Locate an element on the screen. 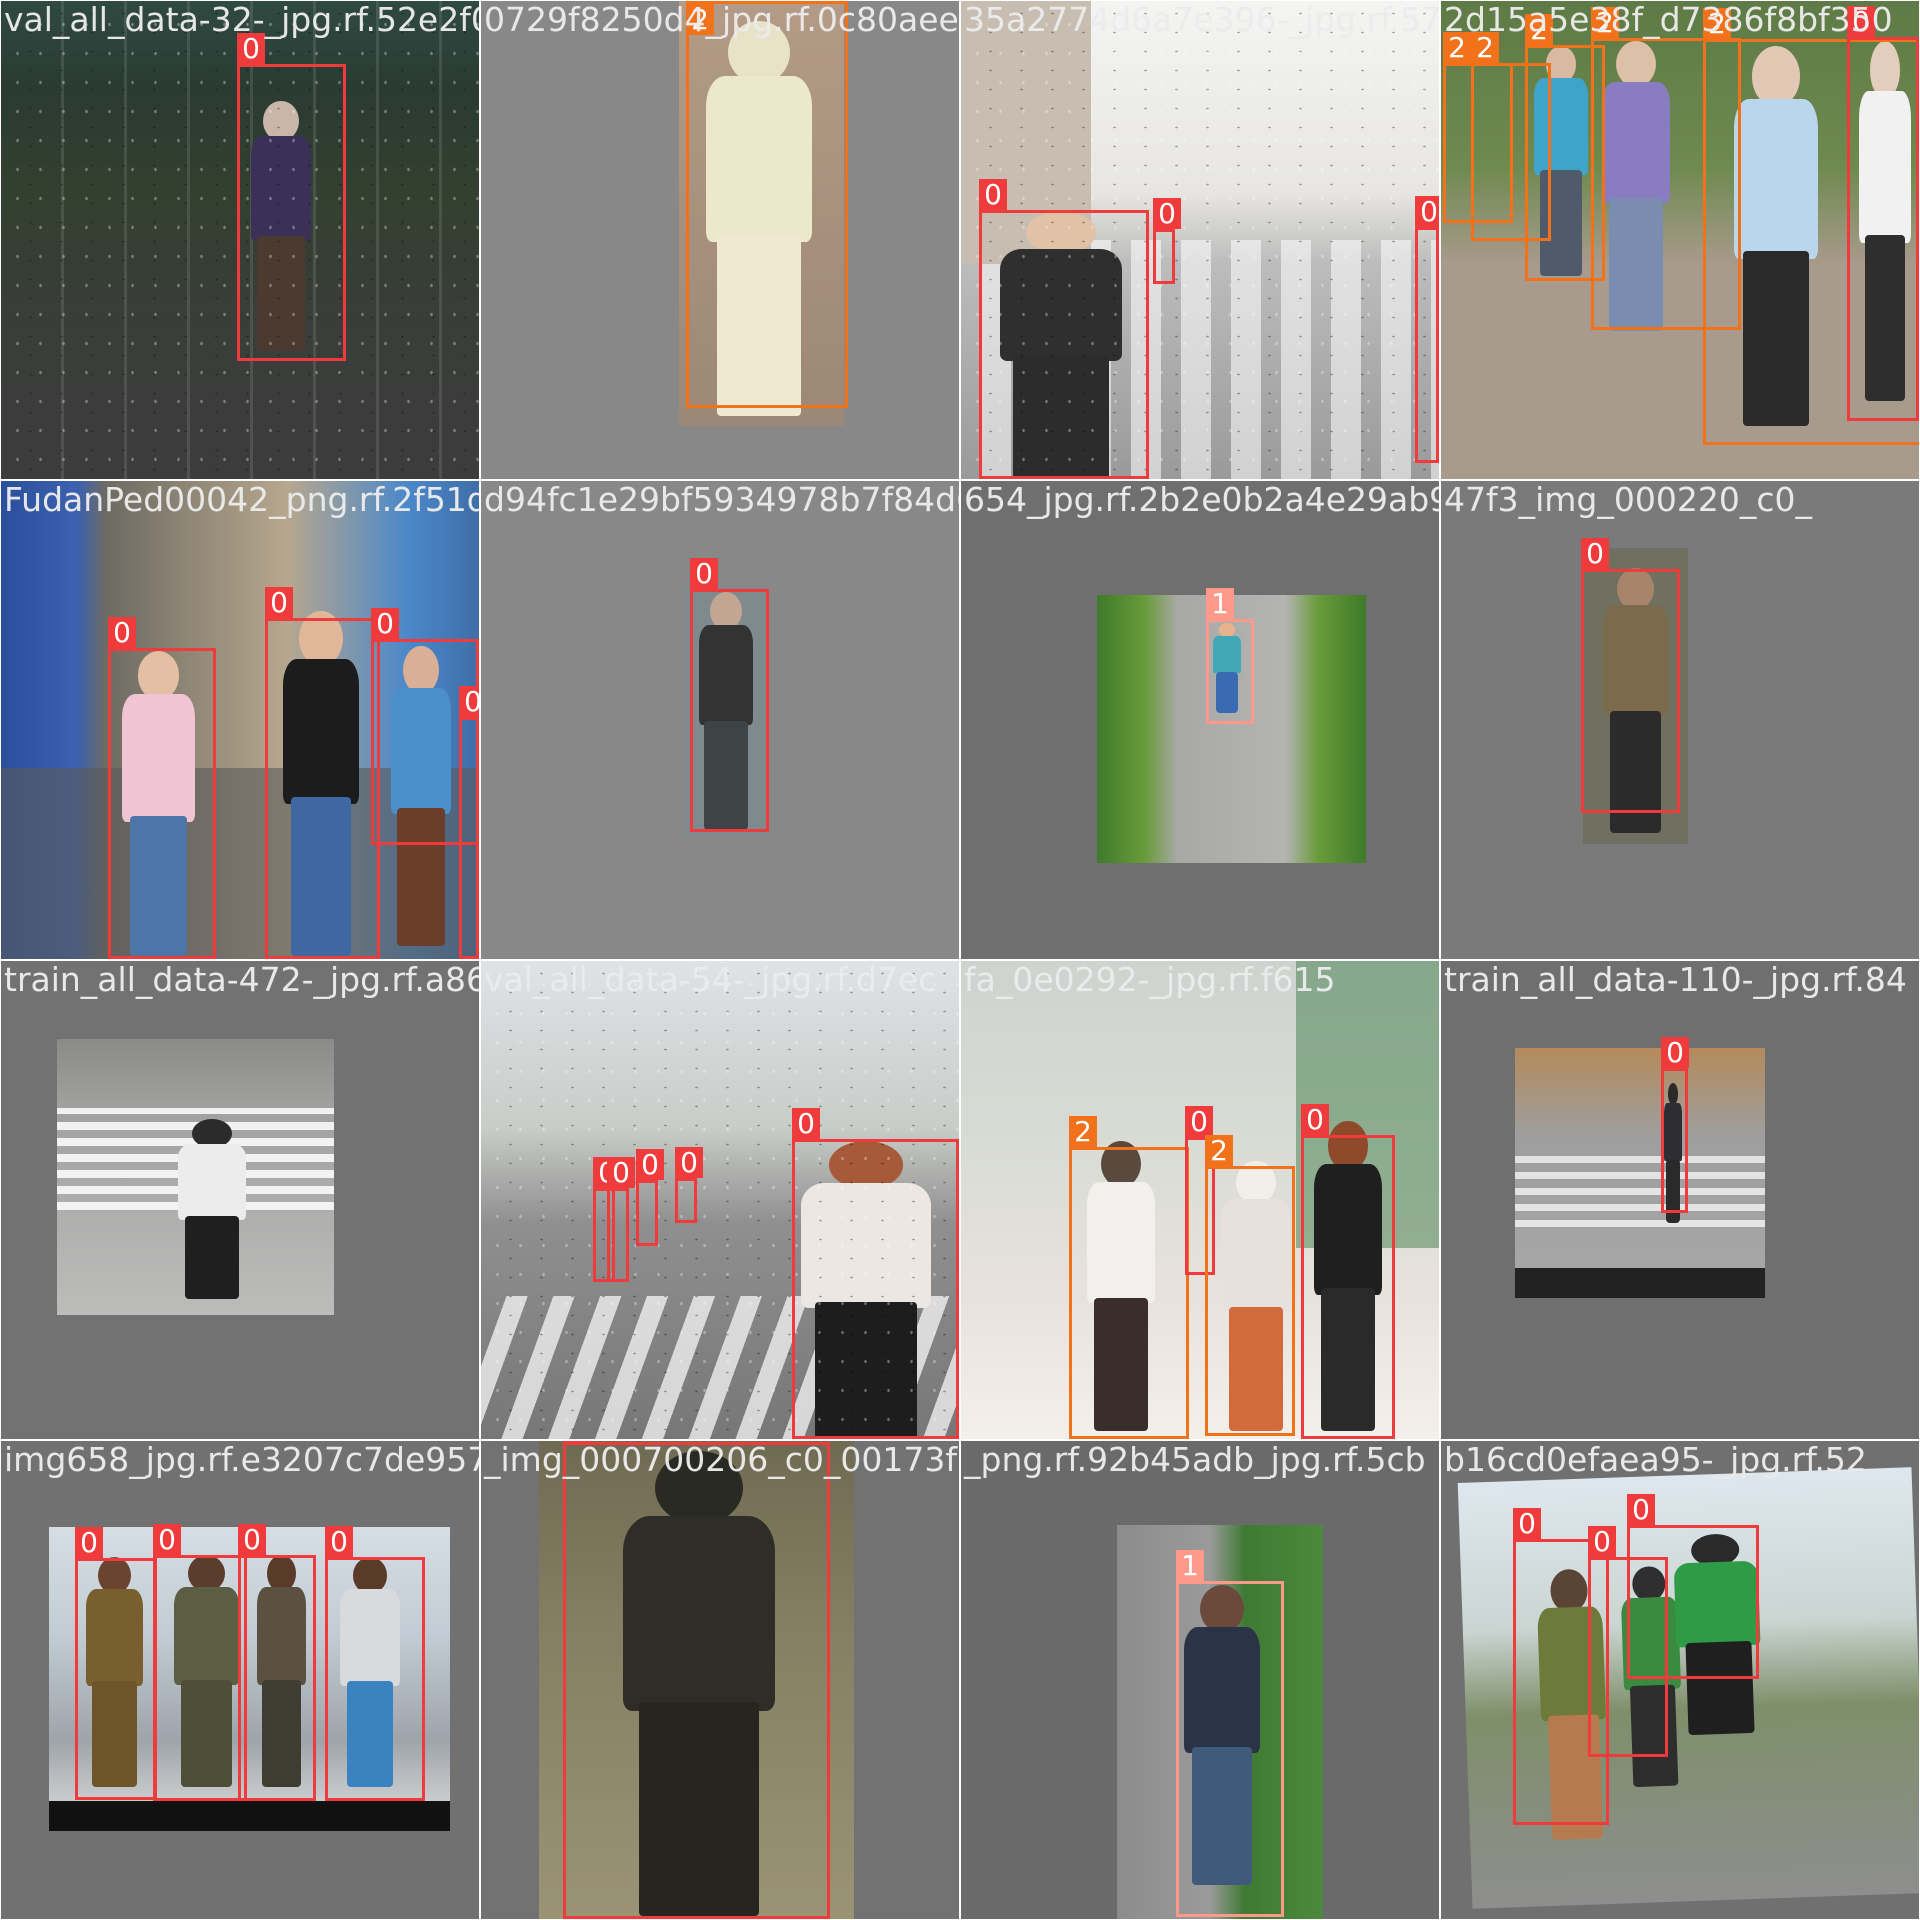 Image resolution: width=1920 pixels, height=1920 pixels. tile-13-label: img658_jpg.rf.e3207c7de95736749b is located at coordinates (241, 1460).